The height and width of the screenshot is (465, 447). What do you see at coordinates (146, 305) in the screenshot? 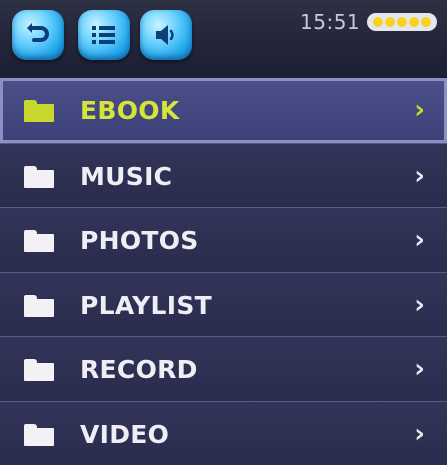
I see `menu-item-label: PLAYLIST` at bounding box center [146, 305].